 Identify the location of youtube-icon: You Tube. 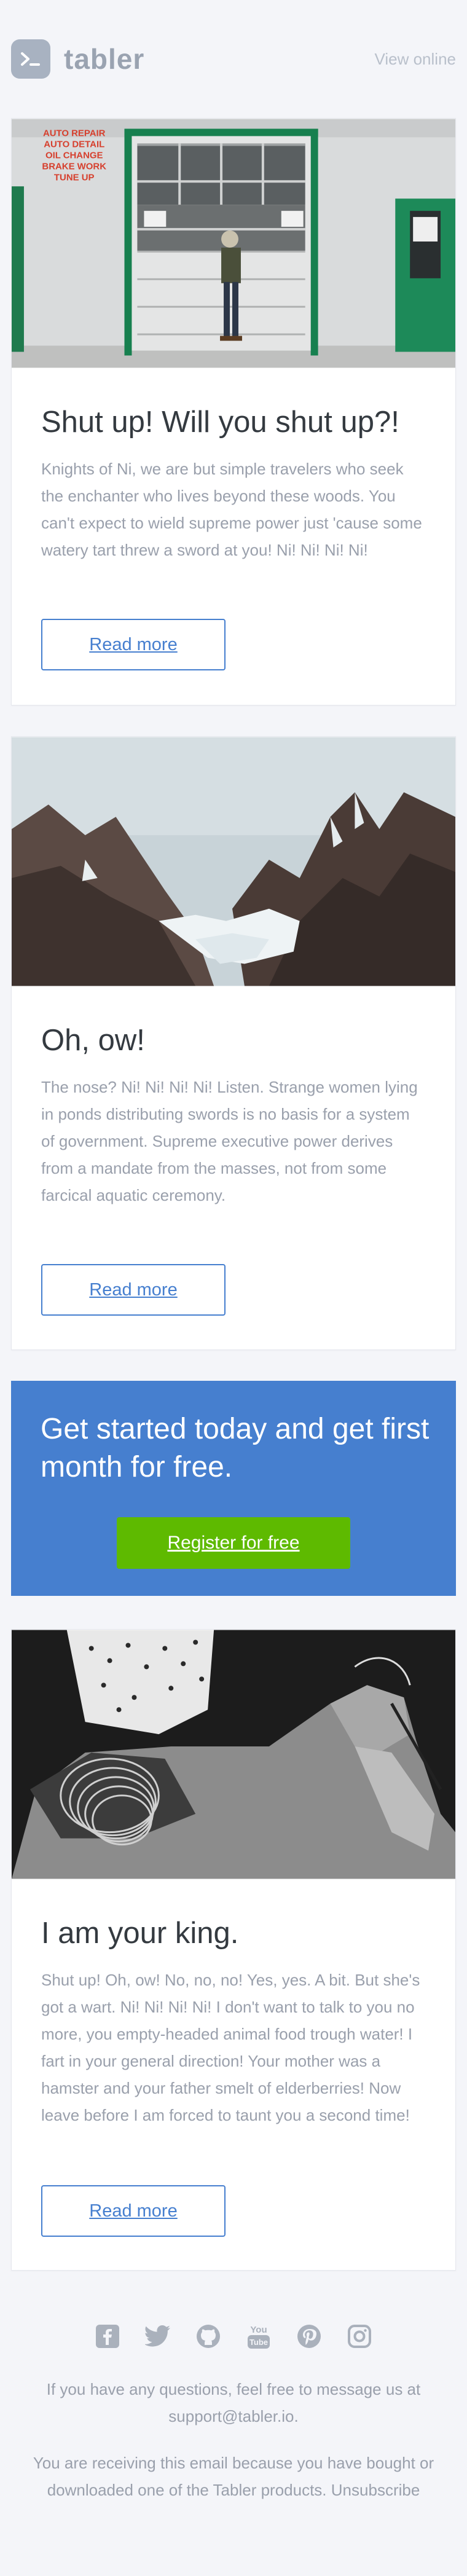
(258, 2336).